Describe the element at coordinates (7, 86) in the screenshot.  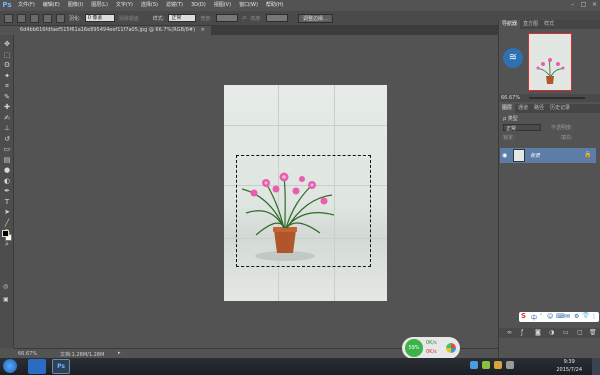
I see `crop-tool-icon: ⌗` at that location.